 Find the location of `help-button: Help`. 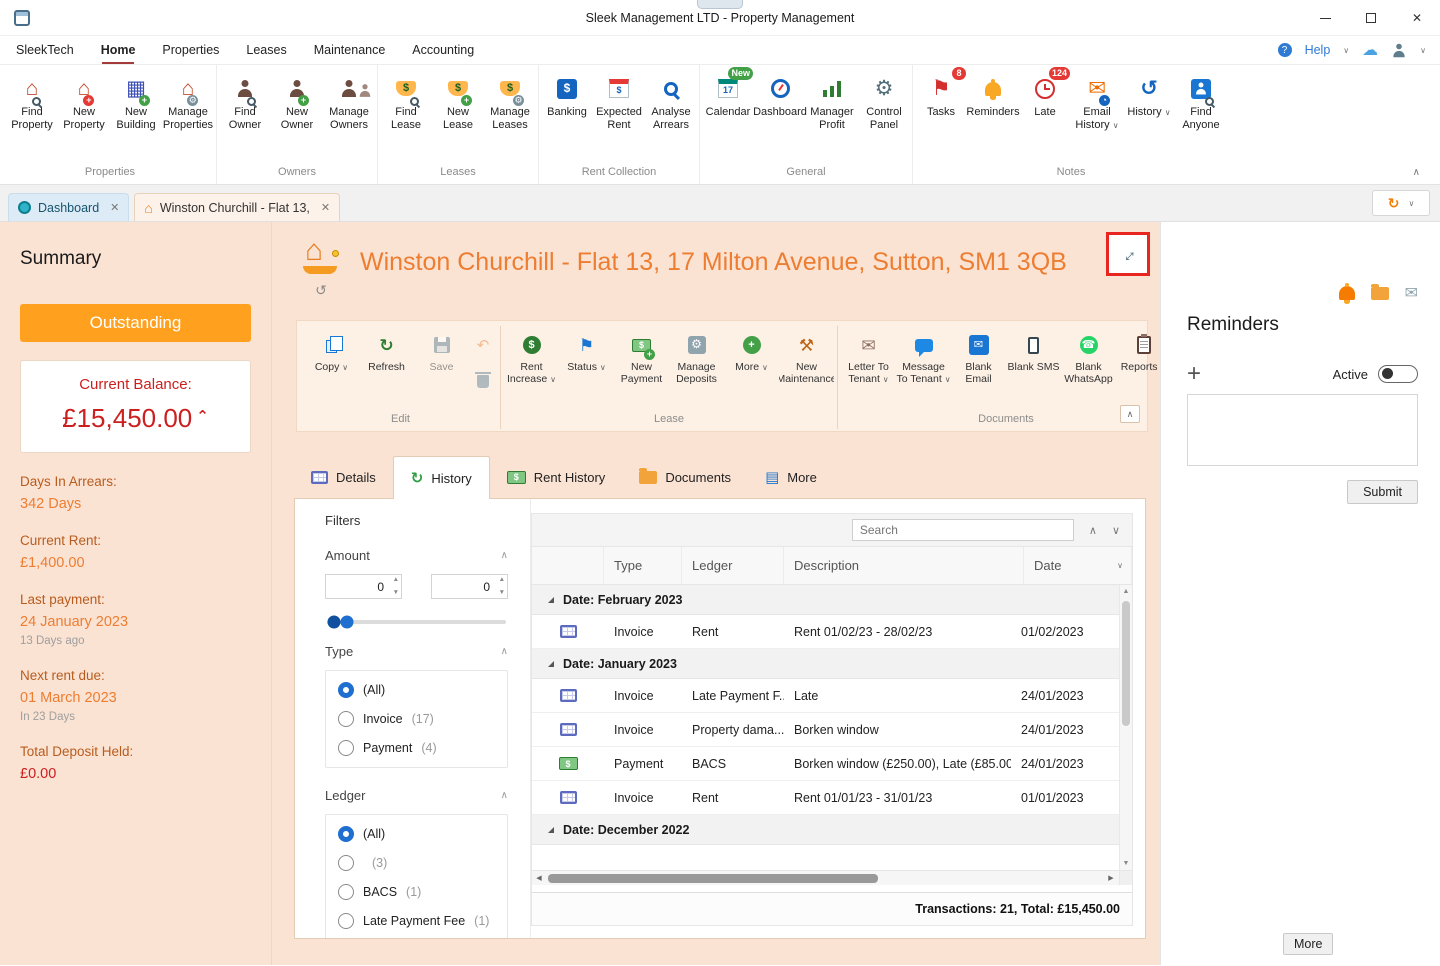

help-button: Help is located at coordinates (1318, 50).